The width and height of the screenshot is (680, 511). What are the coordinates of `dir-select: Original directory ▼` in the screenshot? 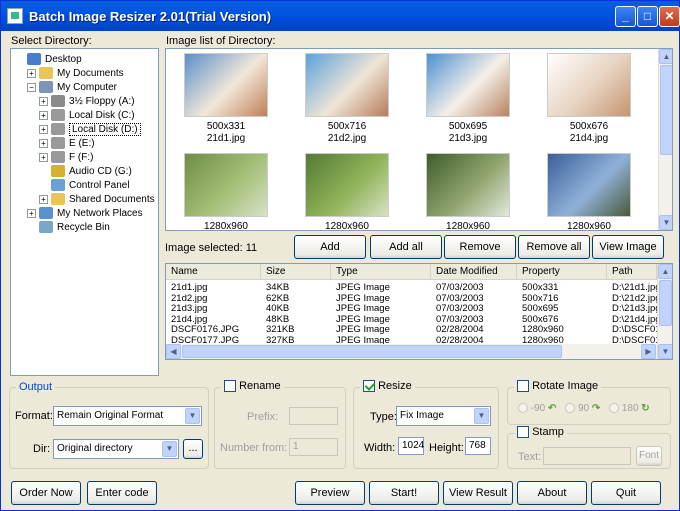 It's located at (116, 449).